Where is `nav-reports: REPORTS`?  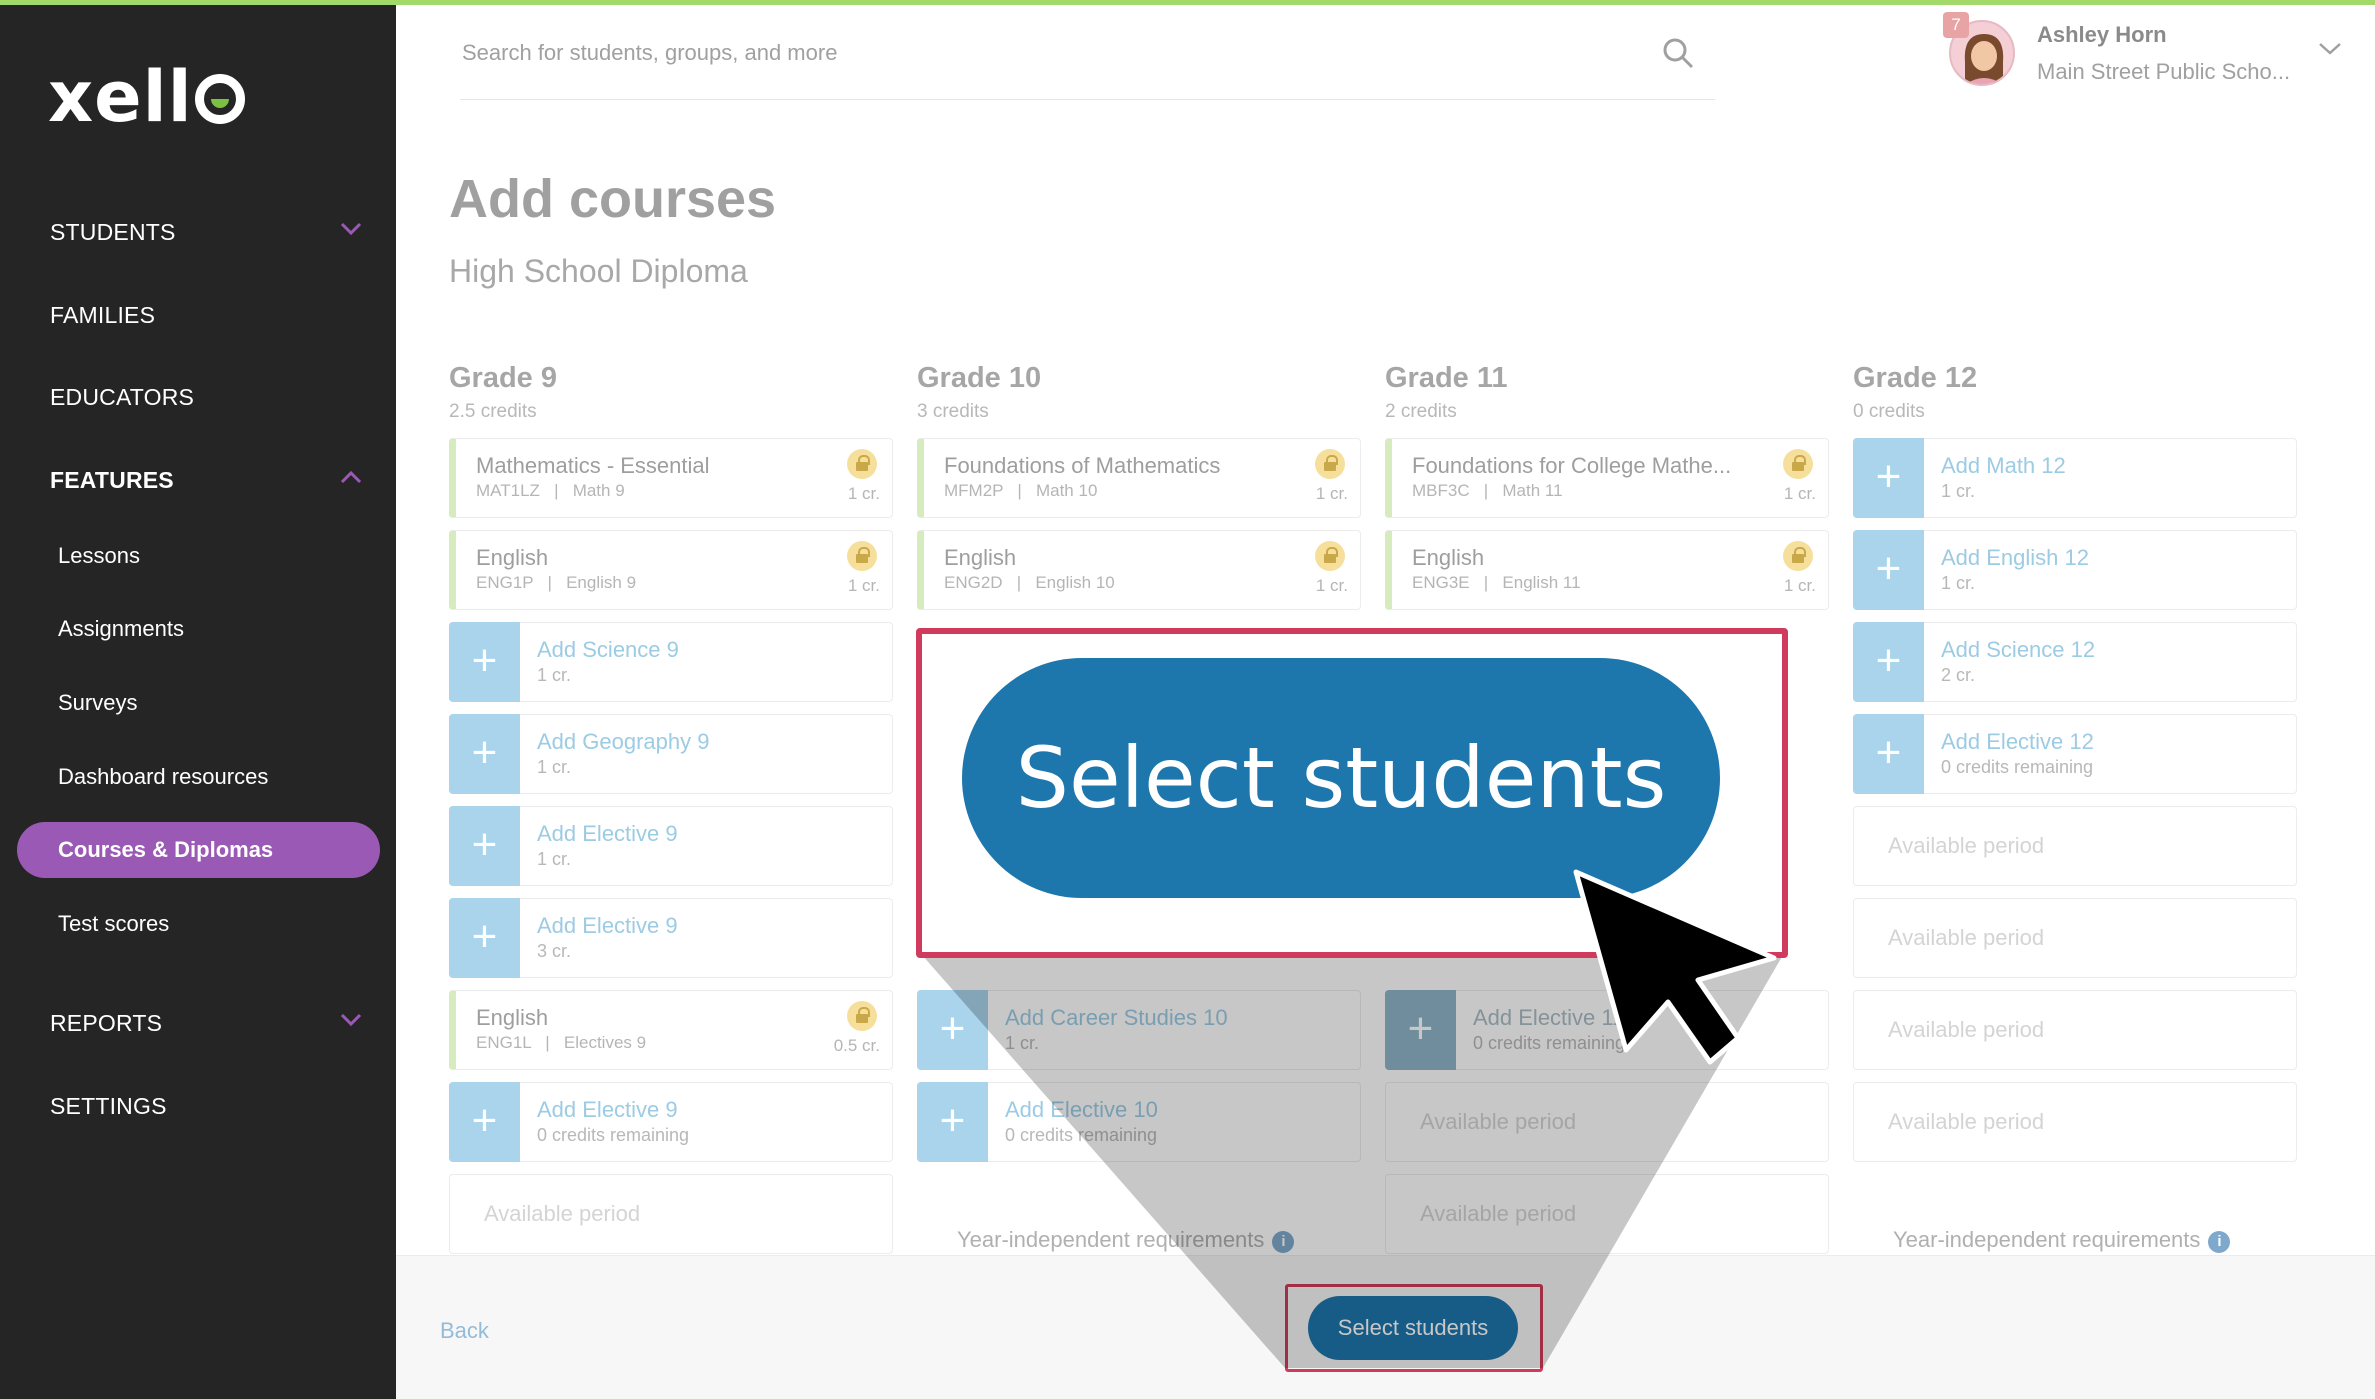 nav-reports: REPORTS is located at coordinates (106, 1023).